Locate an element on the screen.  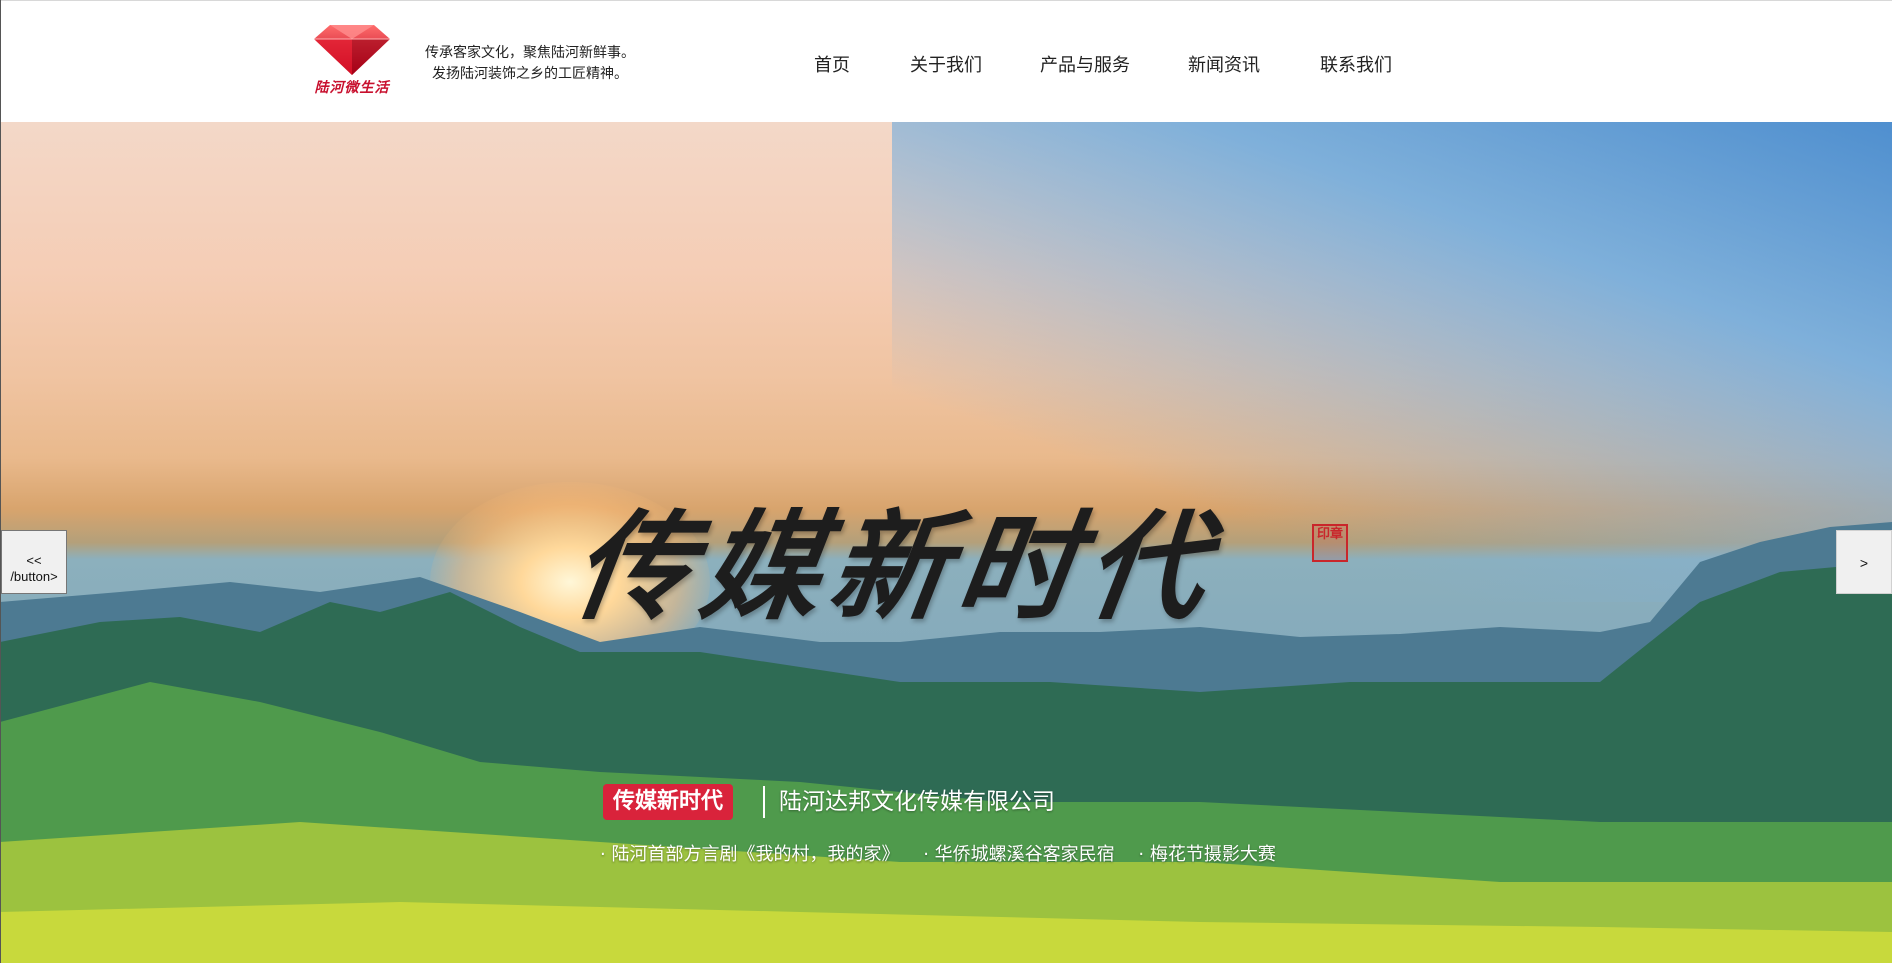
nav-contact: 联系我们 is located at coordinates (1356, 64).